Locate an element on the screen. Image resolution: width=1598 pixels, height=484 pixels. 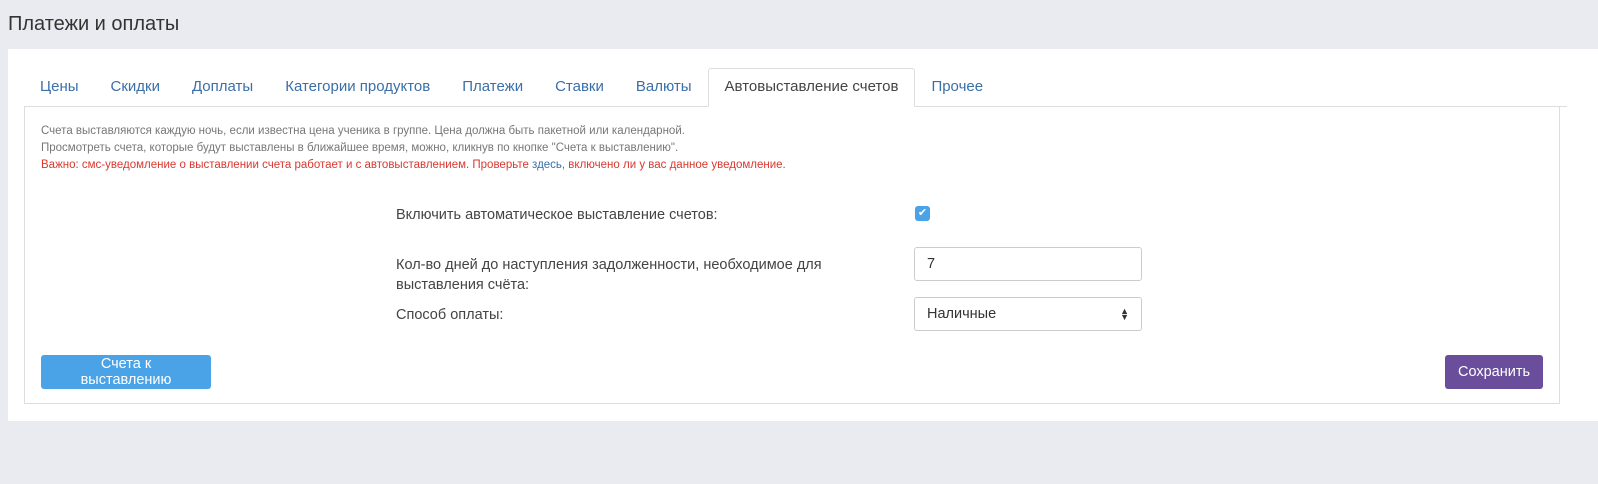
save-button: Сохранить is located at coordinates (1494, 372).